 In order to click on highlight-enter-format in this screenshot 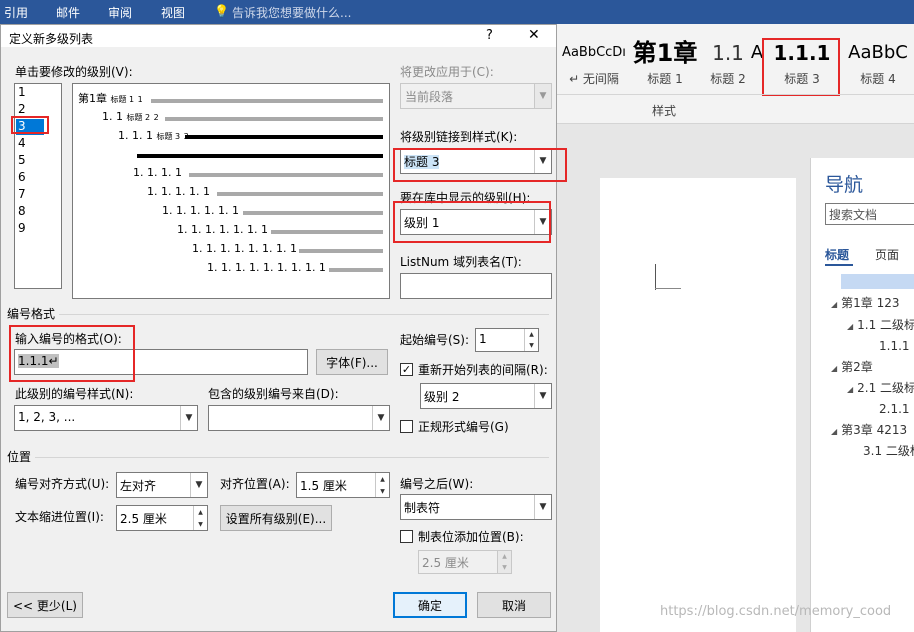, I will do `click(72, 353)`.